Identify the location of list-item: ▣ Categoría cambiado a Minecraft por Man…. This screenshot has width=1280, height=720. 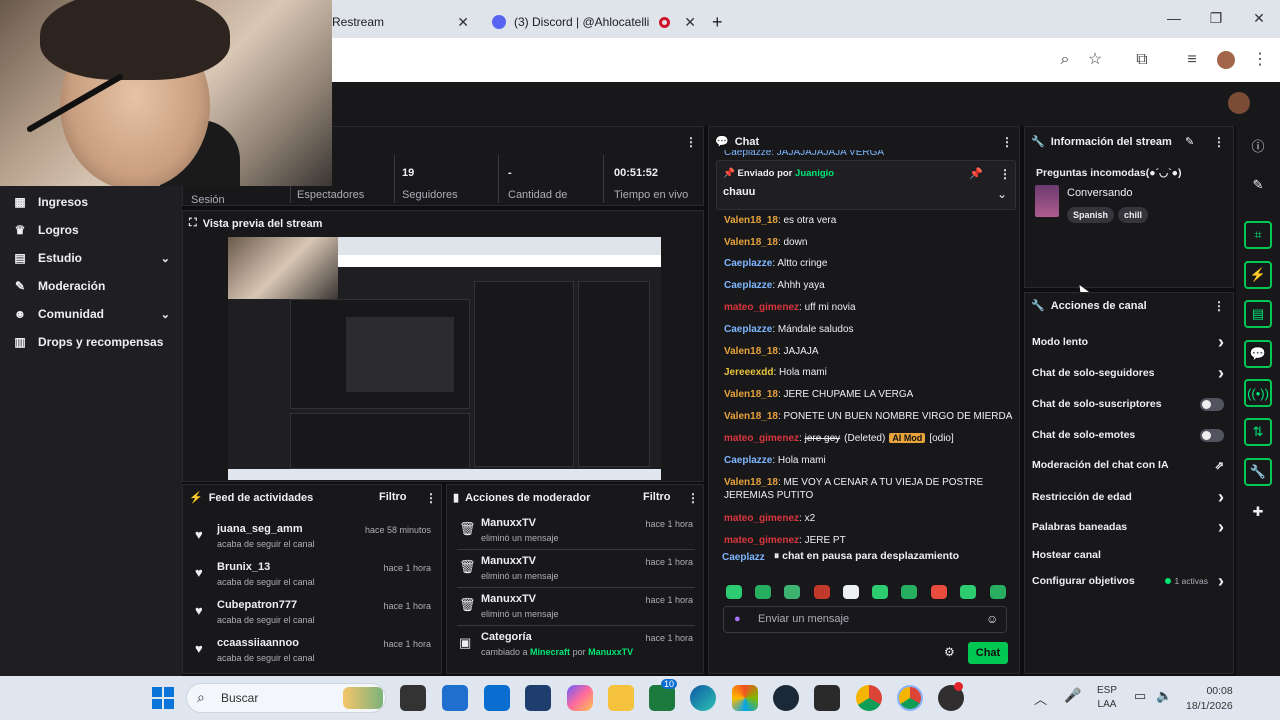
(576, 647).